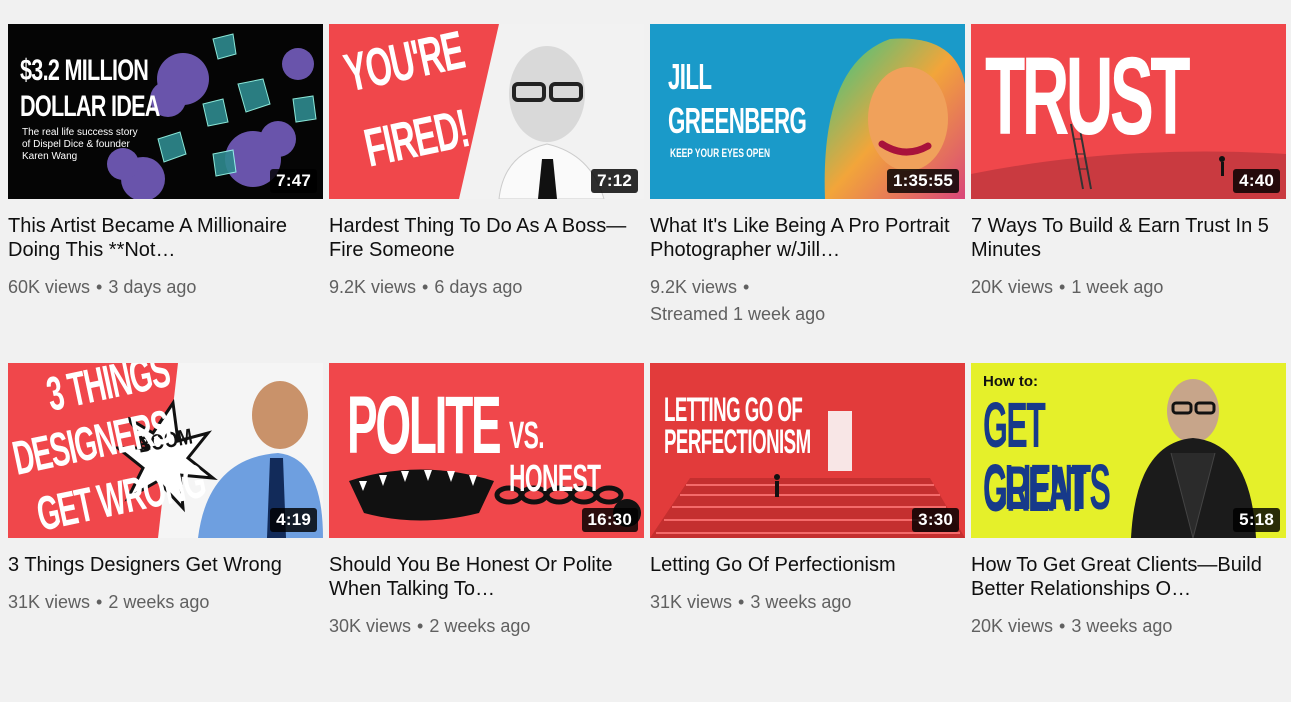  I want to click on thumbnail-headline: $3.2 MILLION, so click(84, 70).